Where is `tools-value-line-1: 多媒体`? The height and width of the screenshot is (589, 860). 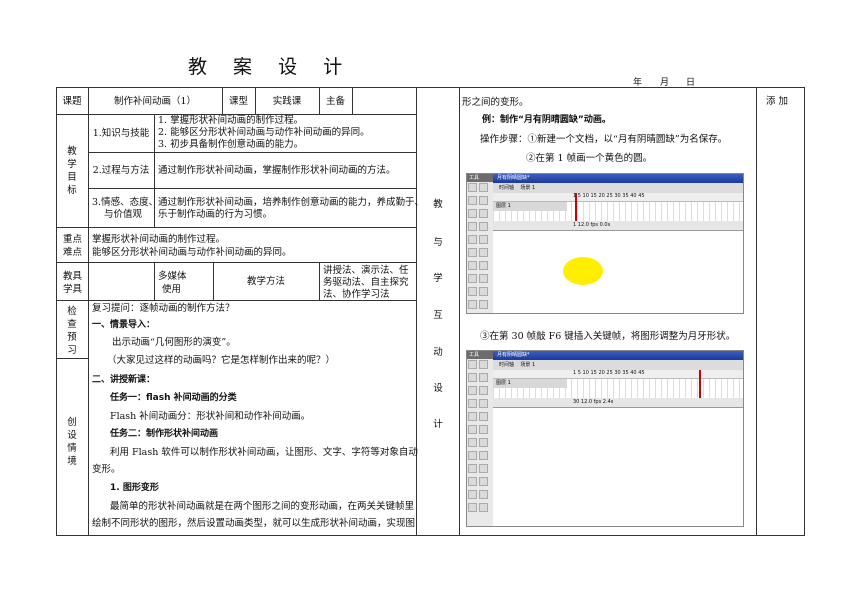 tools-value-line-1: 多媒体 is located at coordinates (172, 276).